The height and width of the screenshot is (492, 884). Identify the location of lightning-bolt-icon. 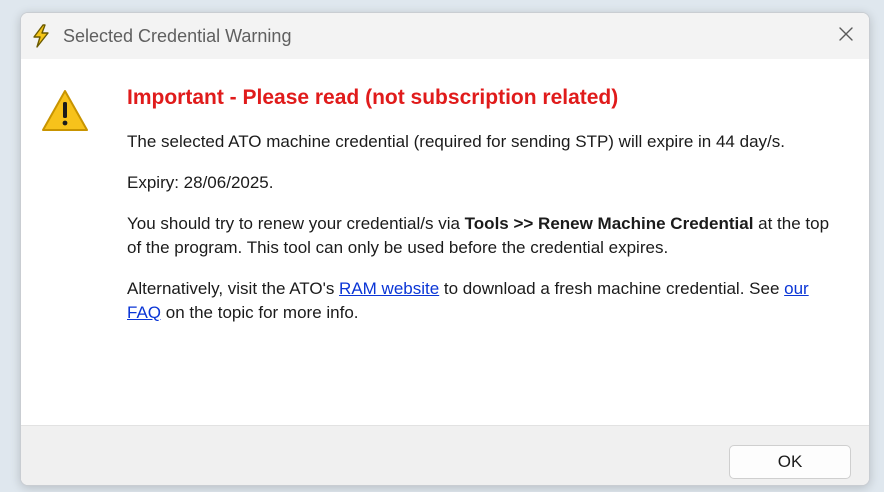
(41, 36).